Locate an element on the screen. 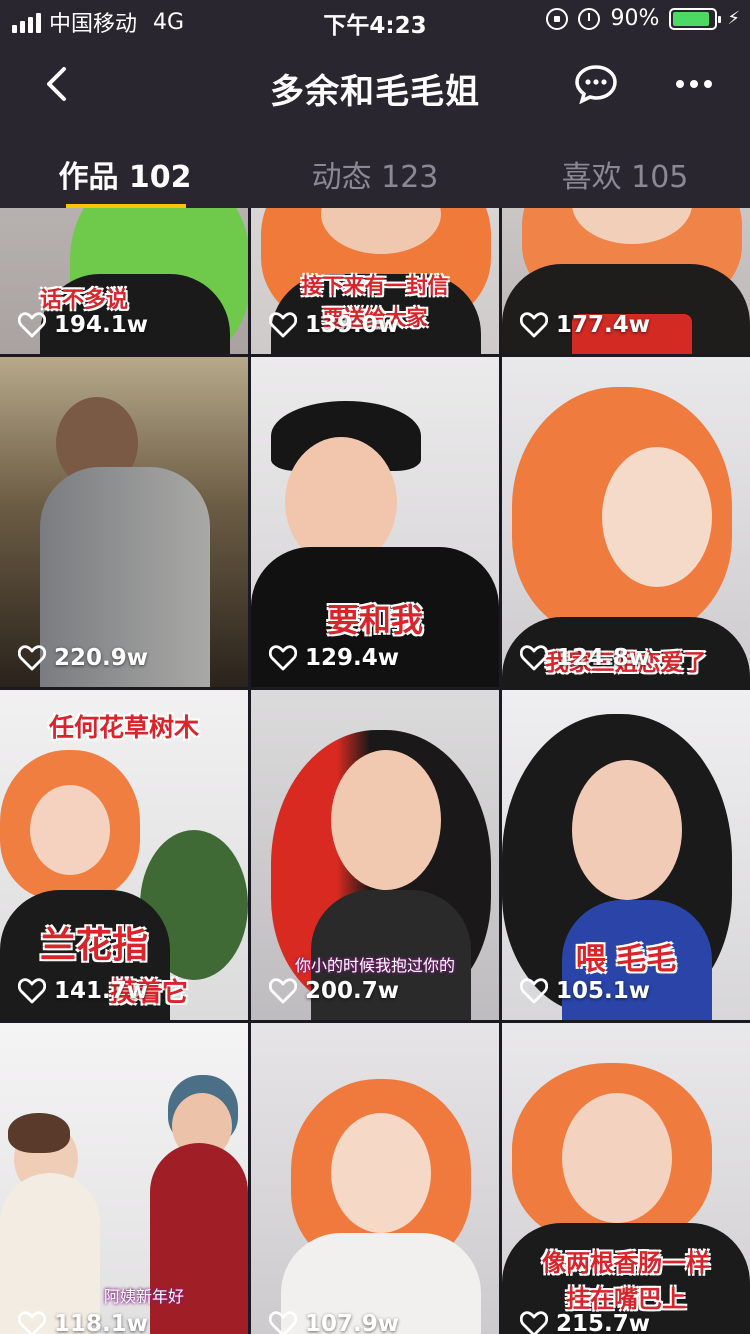 This screenshot has width=750, height=1334. profile-tabs: 作品 102 动态 123 喜欢 105 is located at coordinates (375, 169).